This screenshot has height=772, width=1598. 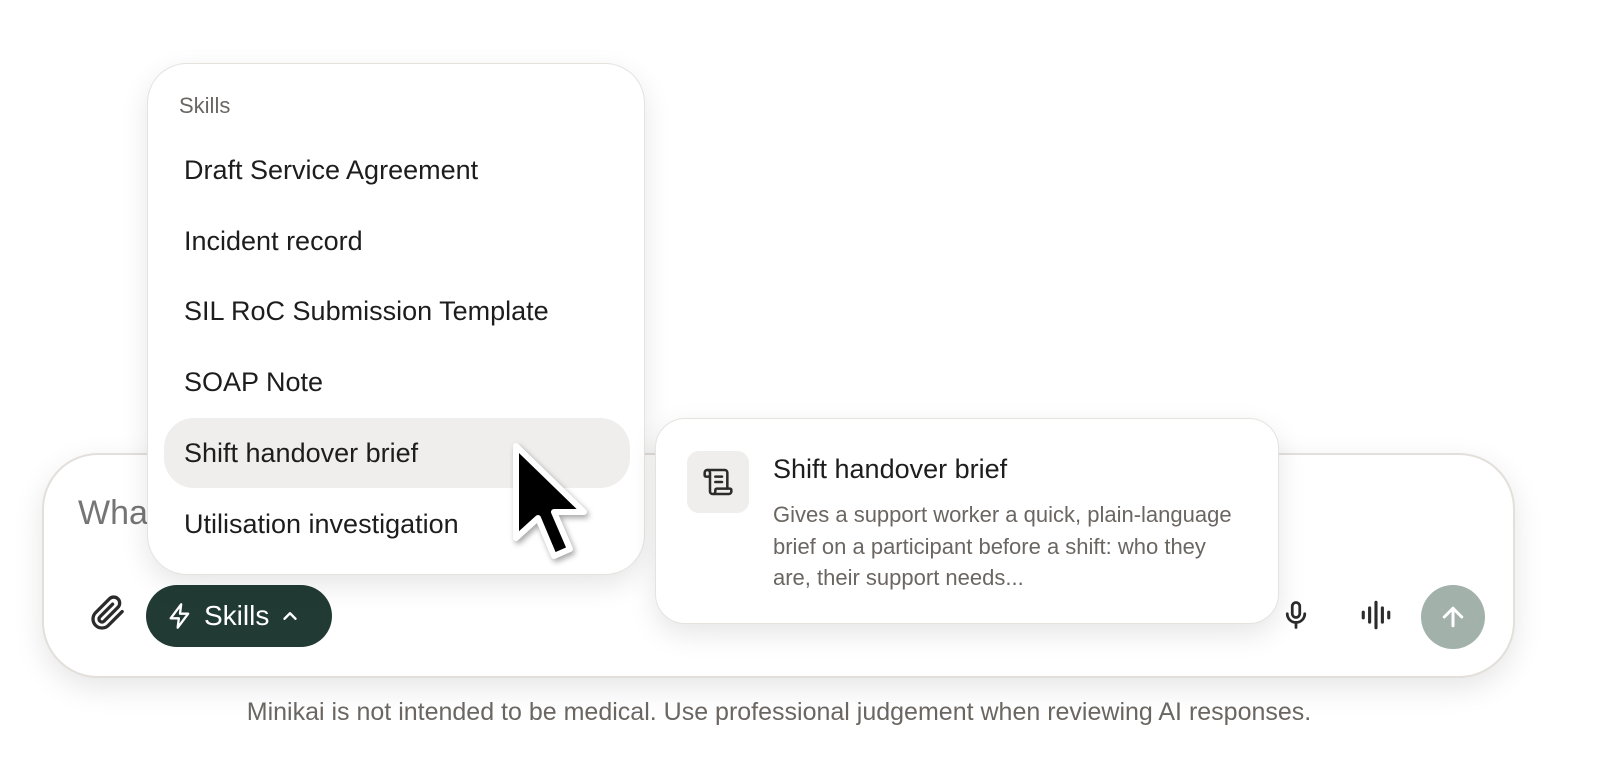 I want to click on microphone-icon, so click(x=1296, y=615).